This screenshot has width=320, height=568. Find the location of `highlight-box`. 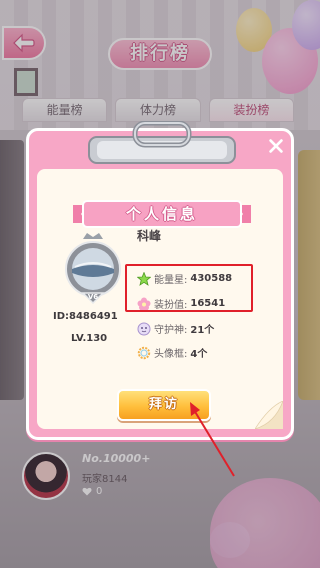

highlight-box is located at coordinates (189, 288).